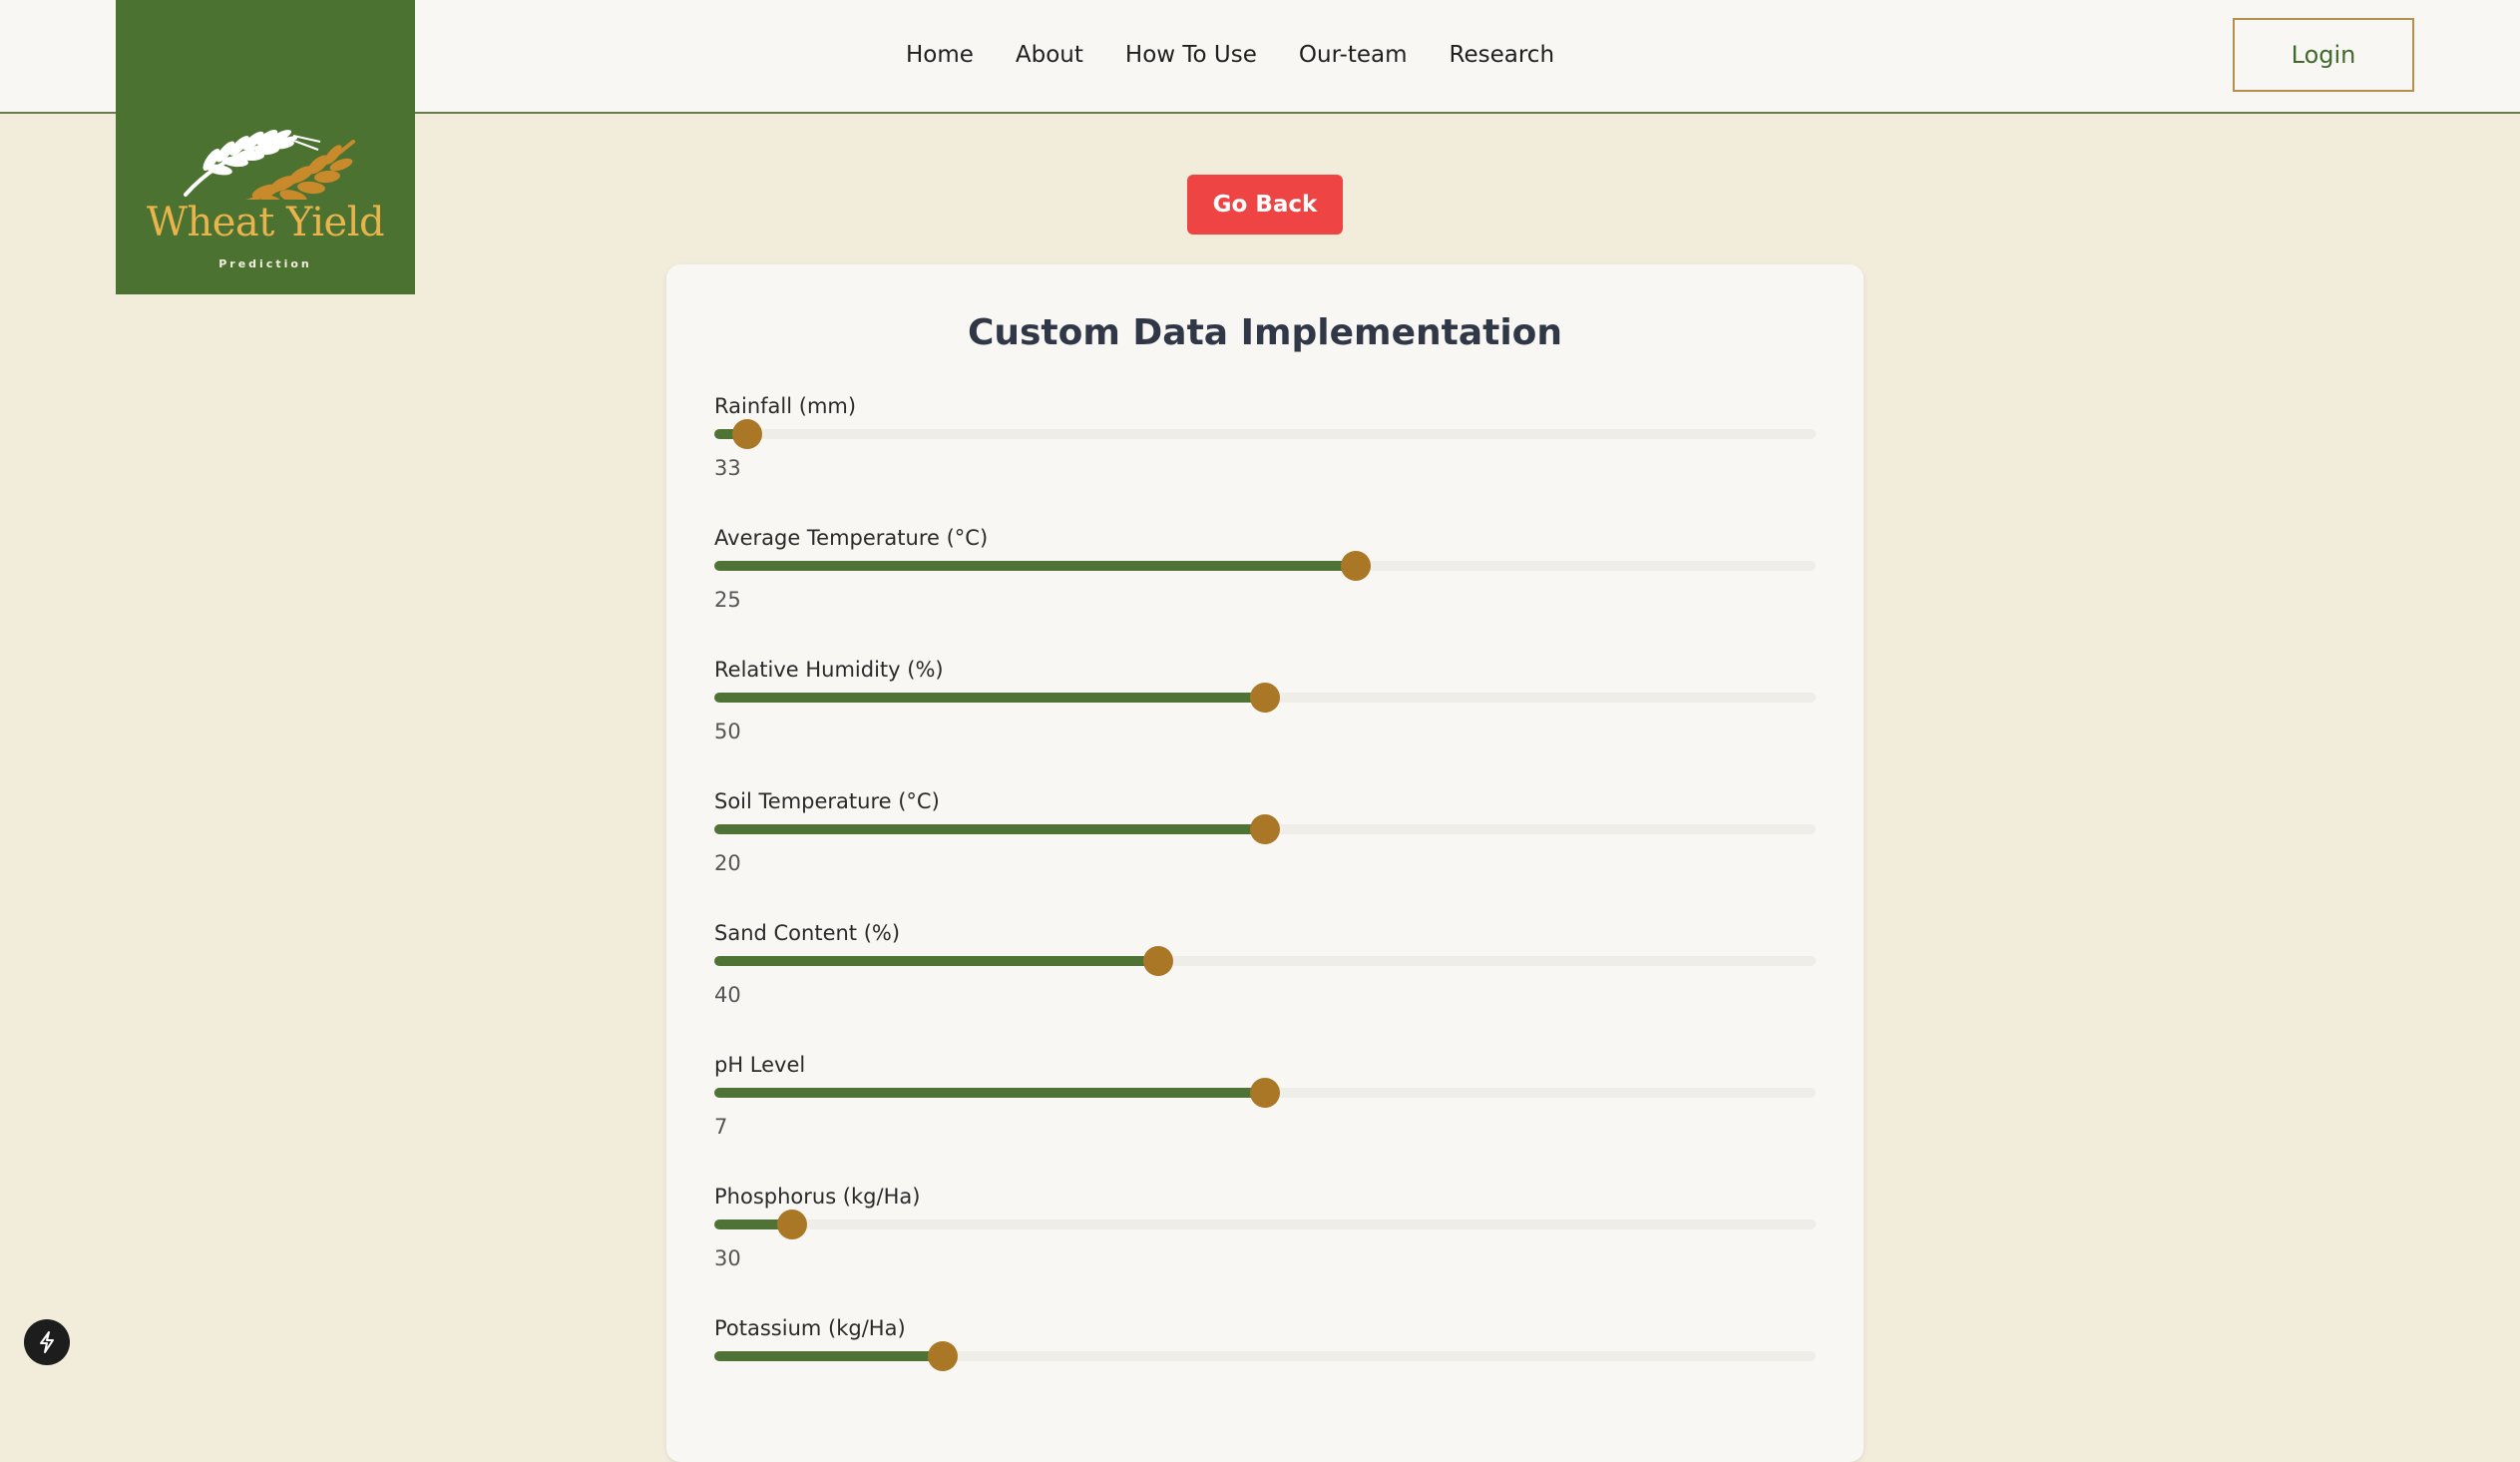 The height and width of the screenshot is (1462, 2520). I want to click on slider-label: Relative Humidity (%), so click(829, 670).